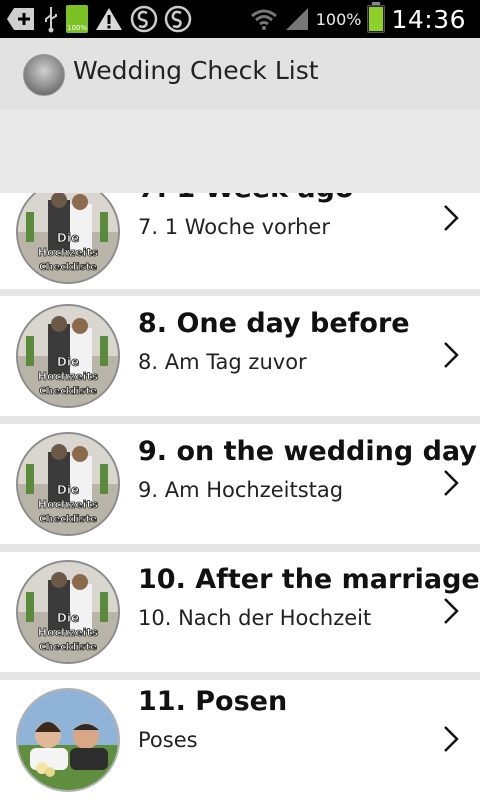 This screenshot has width=480, height=800. Describe the element at coordinates (307, 451) in the screenshot. I see `item-title: 9. on the wedding day` at that location.